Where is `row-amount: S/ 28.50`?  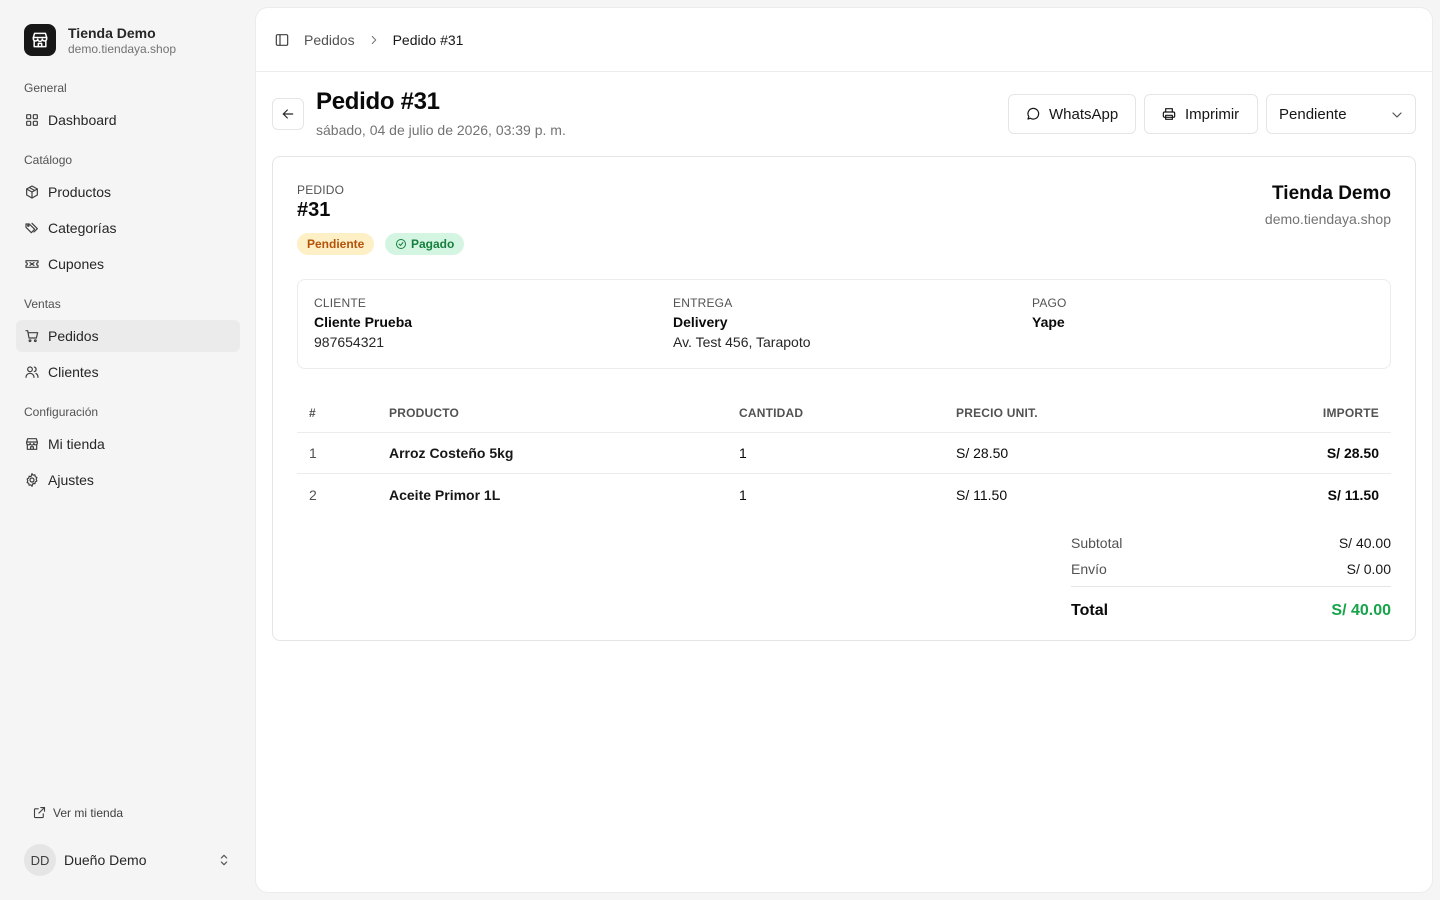
row-amount: S/ 28.50 is located at coordinates (1352, 453).